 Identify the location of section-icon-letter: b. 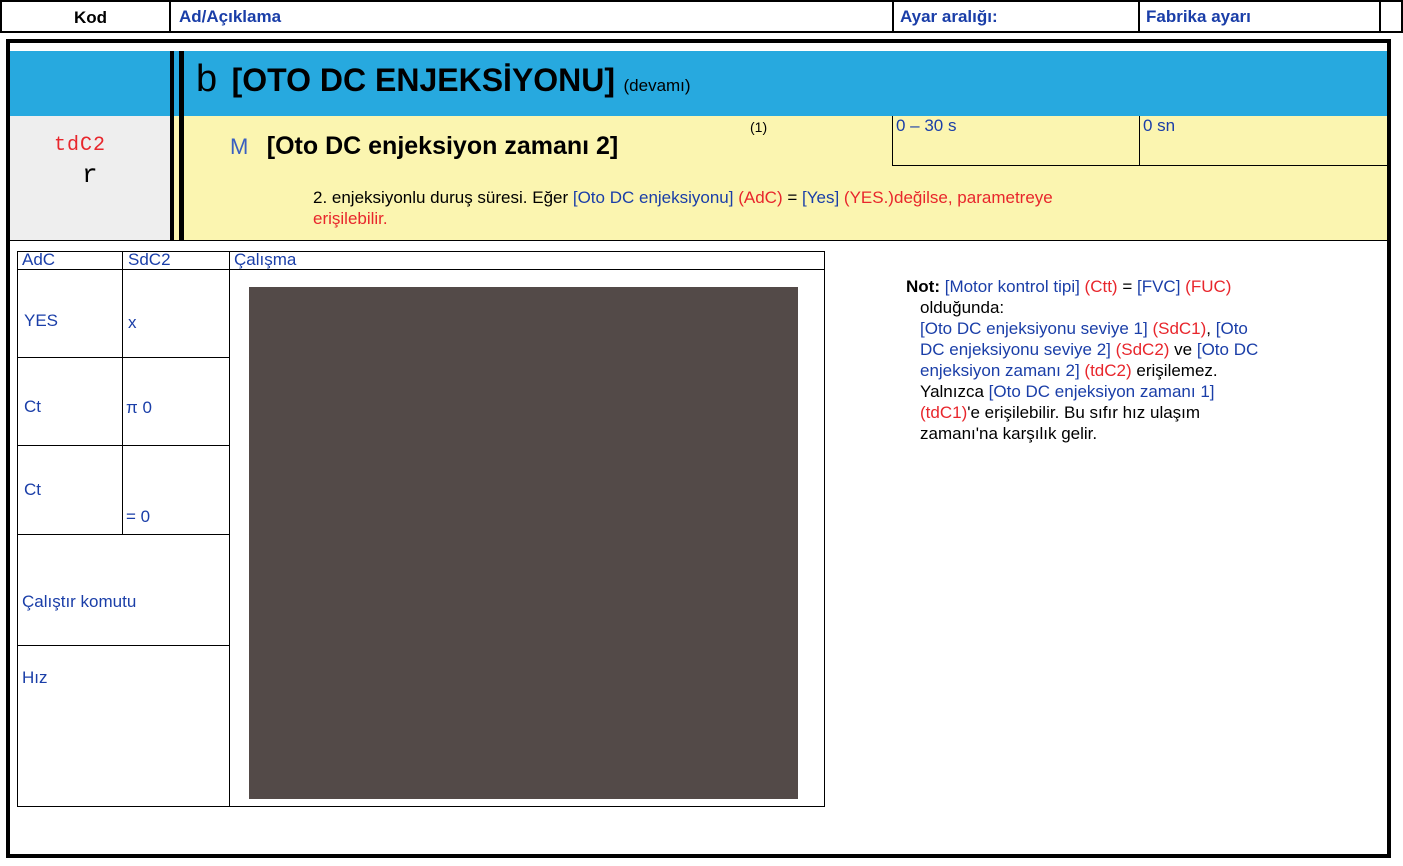
(207, 79).